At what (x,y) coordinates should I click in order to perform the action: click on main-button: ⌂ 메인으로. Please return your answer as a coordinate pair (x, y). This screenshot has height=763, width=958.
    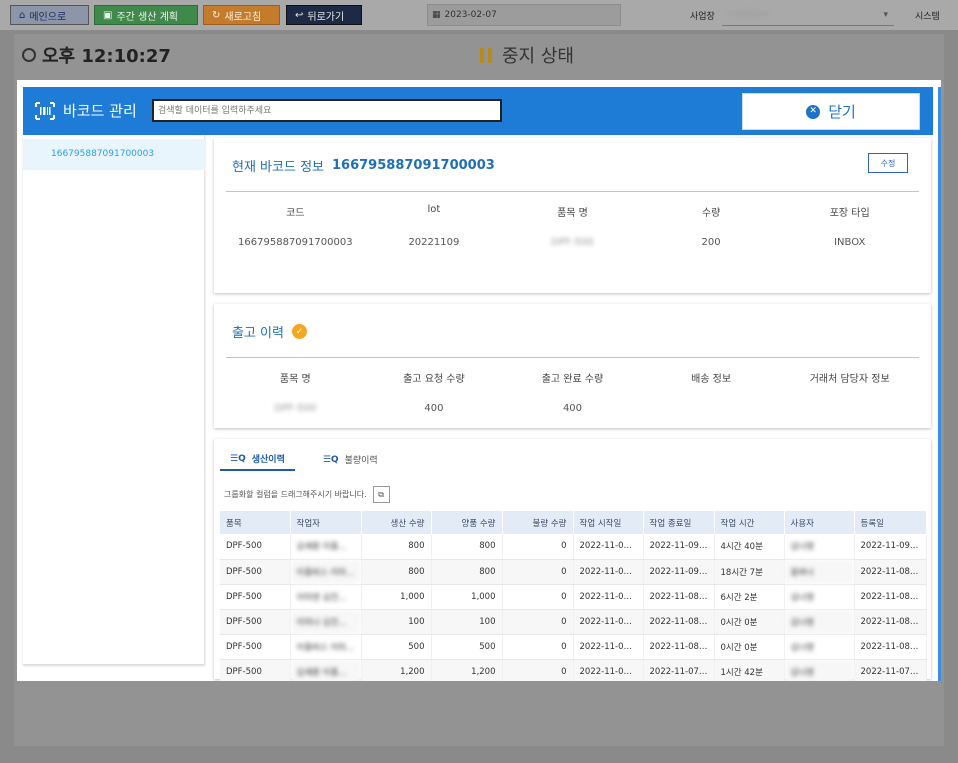
    Looking at the image, I should click on (49, 15).